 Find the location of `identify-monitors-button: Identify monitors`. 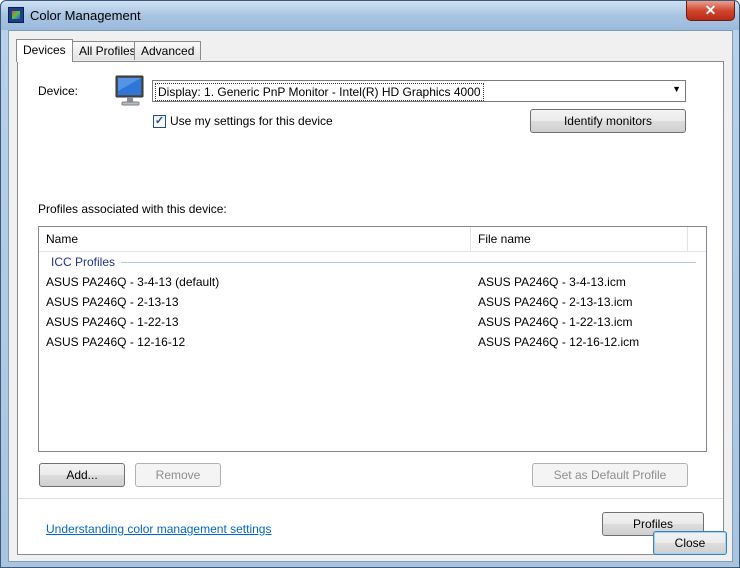

identify-monitors-button: Identify monitors is located at coordinates (608, 121).